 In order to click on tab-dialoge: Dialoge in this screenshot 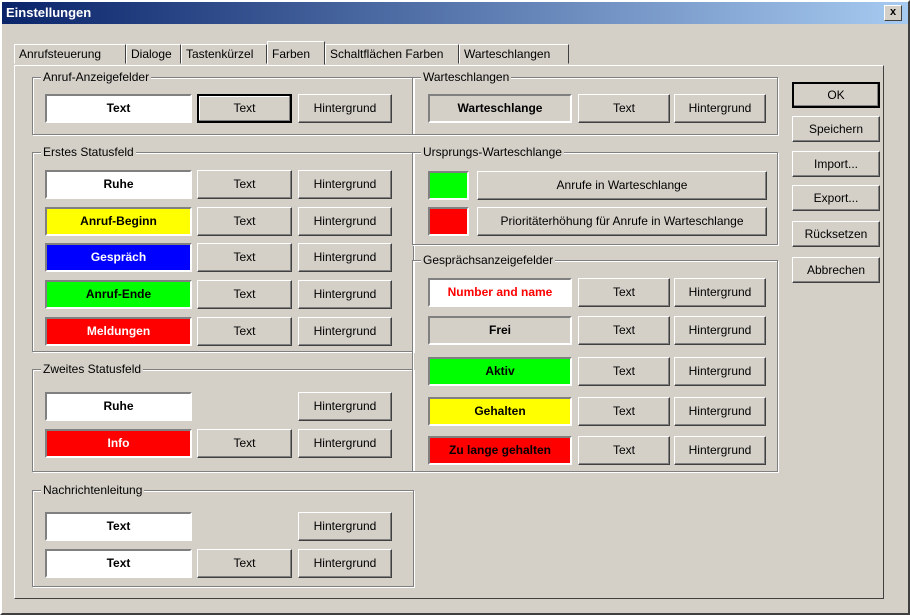, I will do `click(153, 54)`.